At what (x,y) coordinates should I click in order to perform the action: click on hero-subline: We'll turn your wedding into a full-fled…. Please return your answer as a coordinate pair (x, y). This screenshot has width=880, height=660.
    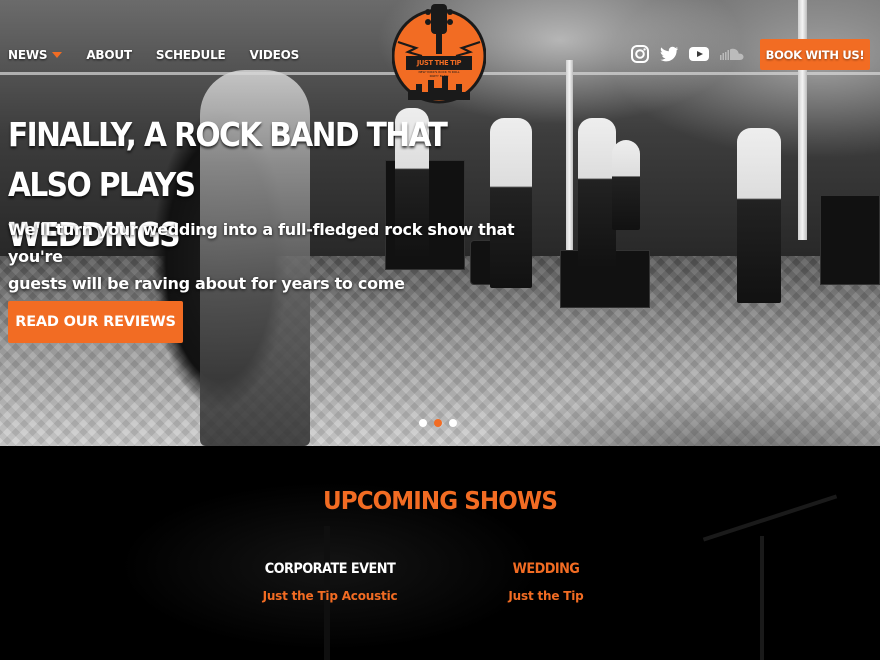
    Looking at the image, I should click on (288, 256).